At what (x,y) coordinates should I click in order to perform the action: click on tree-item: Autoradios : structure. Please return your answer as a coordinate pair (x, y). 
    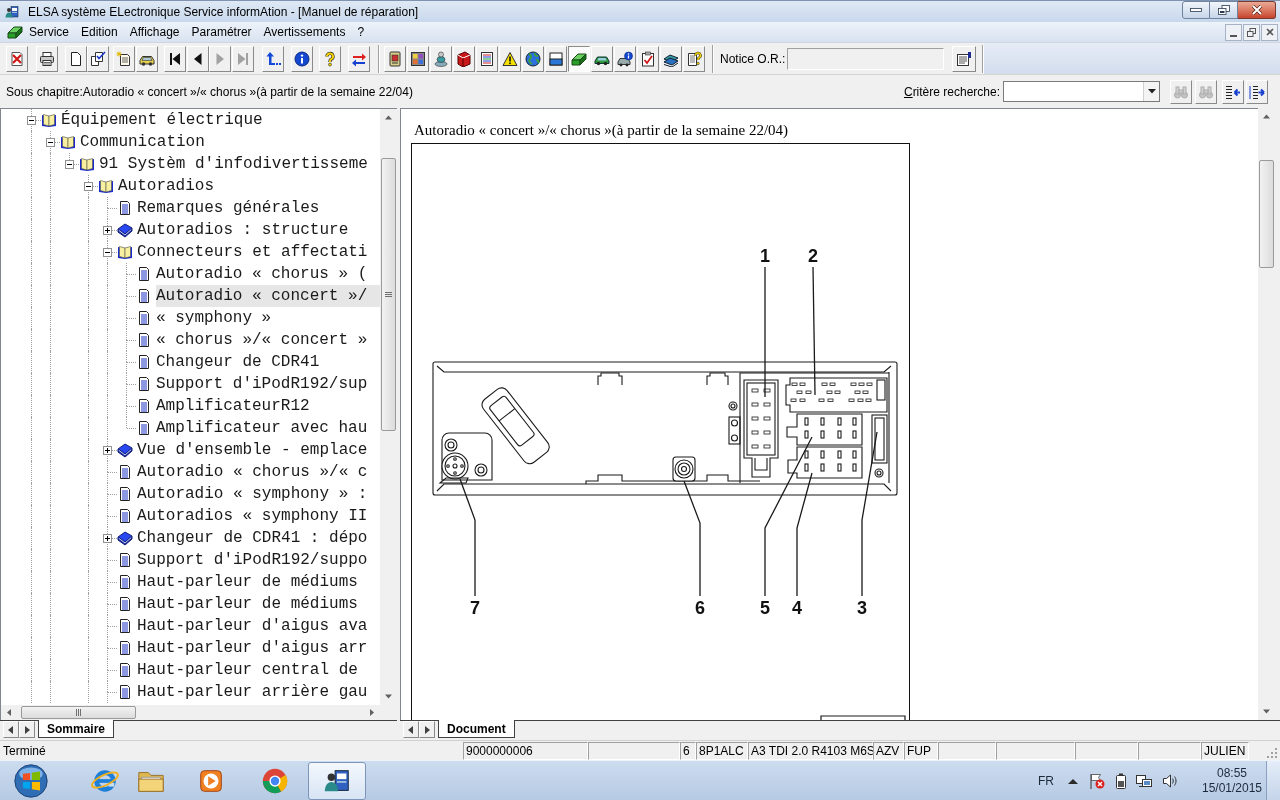
    Looking at the image, I should click on (258, 230).